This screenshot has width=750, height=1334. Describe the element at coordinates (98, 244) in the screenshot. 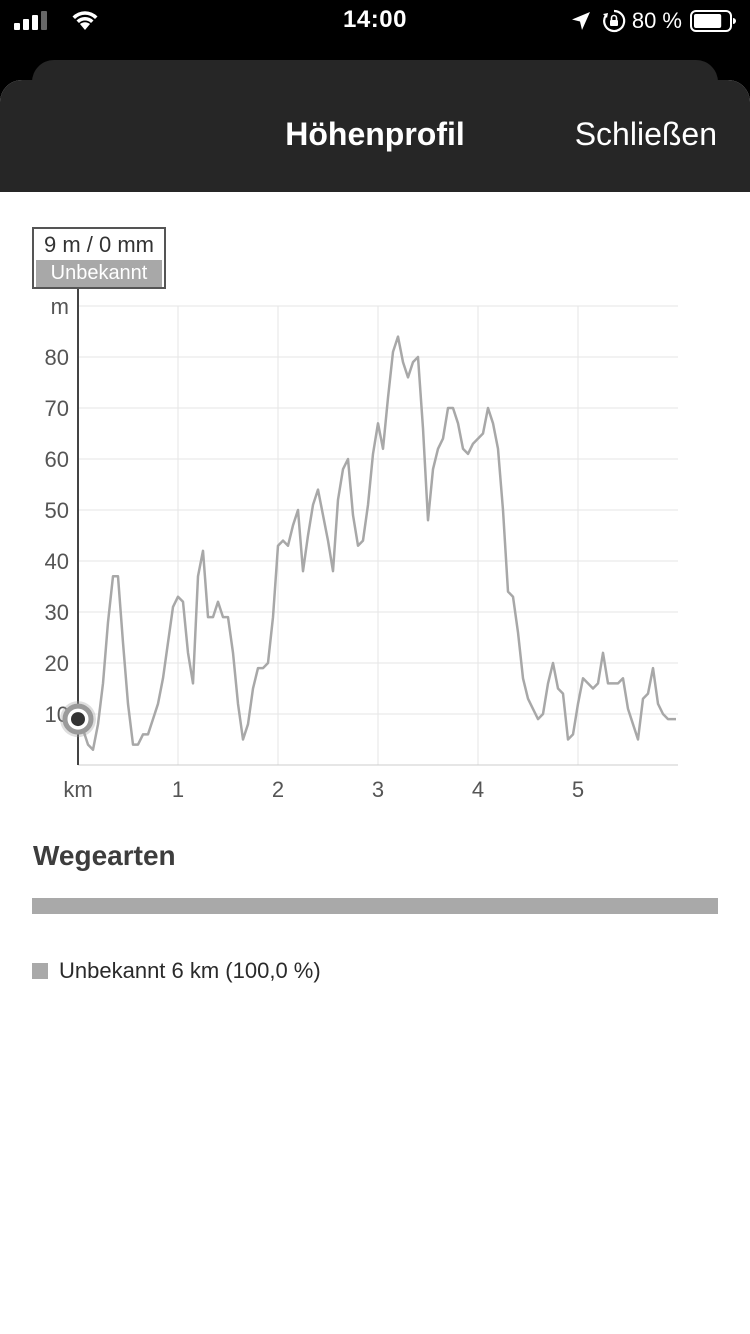

I see `tooltip-value: 9 m / 0 mm` at that location.